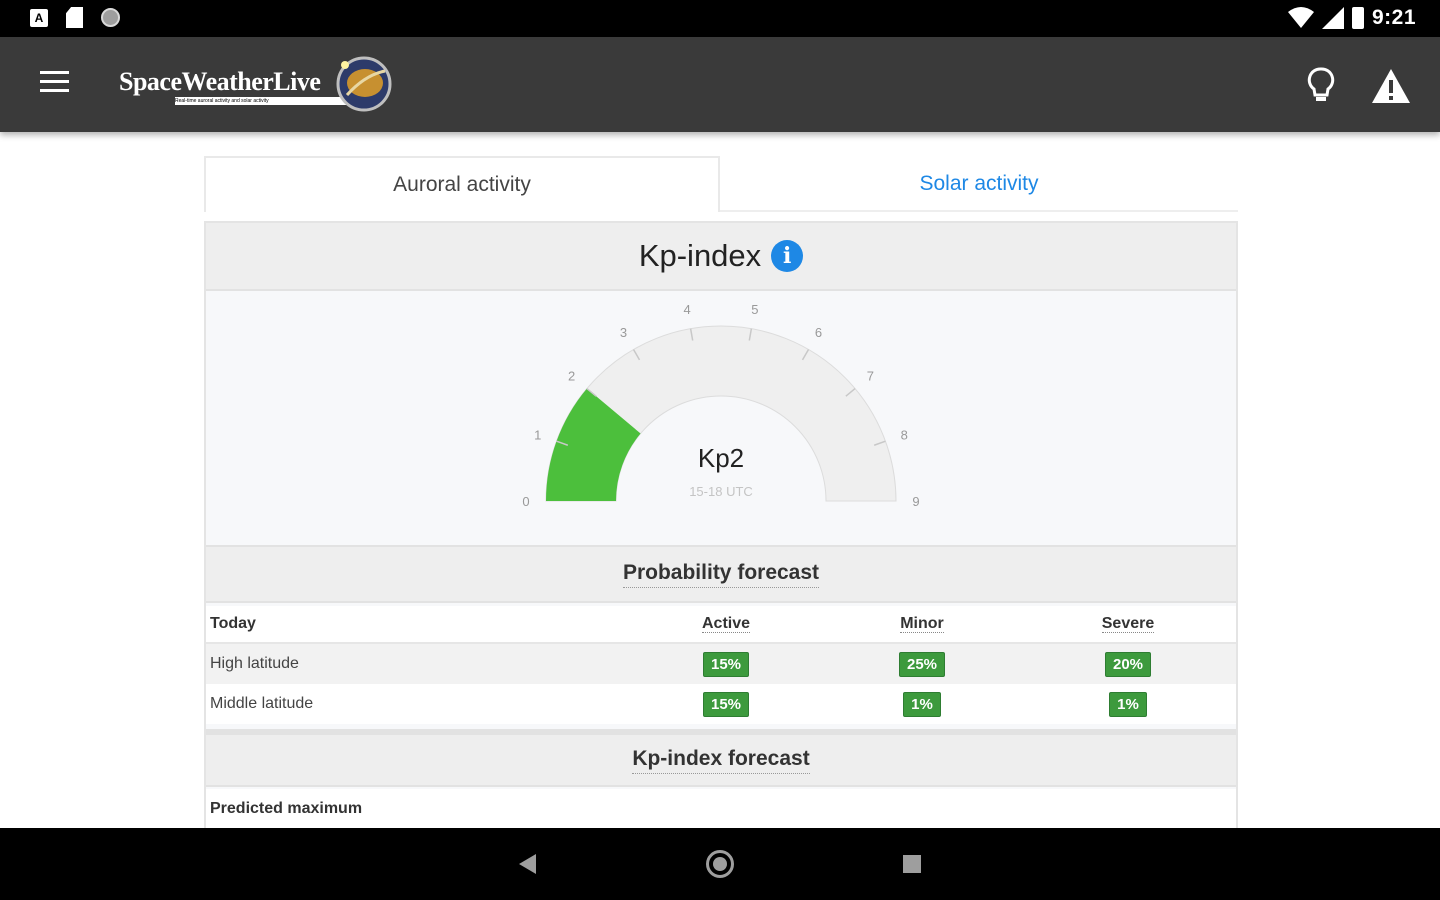  I want to click on status-bar: A 9:21, so click(720, 18).